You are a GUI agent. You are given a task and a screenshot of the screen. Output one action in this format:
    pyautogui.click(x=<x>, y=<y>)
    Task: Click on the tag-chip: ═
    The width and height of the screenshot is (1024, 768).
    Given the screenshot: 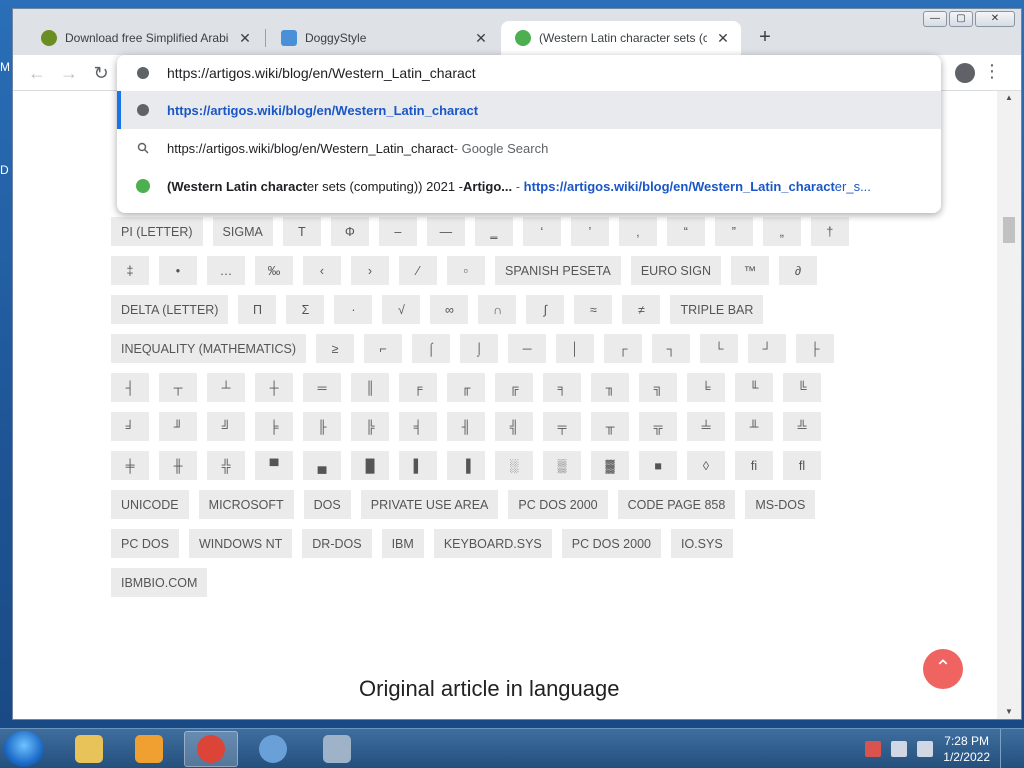 What is the action you would take?
    pyautogui.click(x=322, y=387)
    